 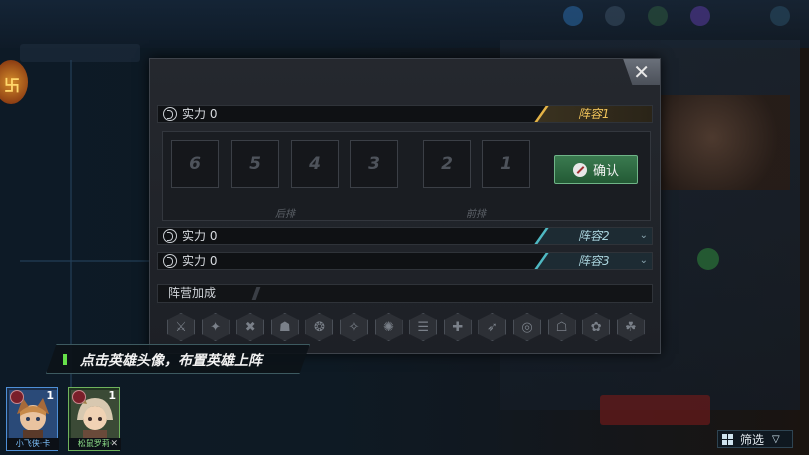 I want to click on faction-glyph: ☗, so click(x=284, y=327).